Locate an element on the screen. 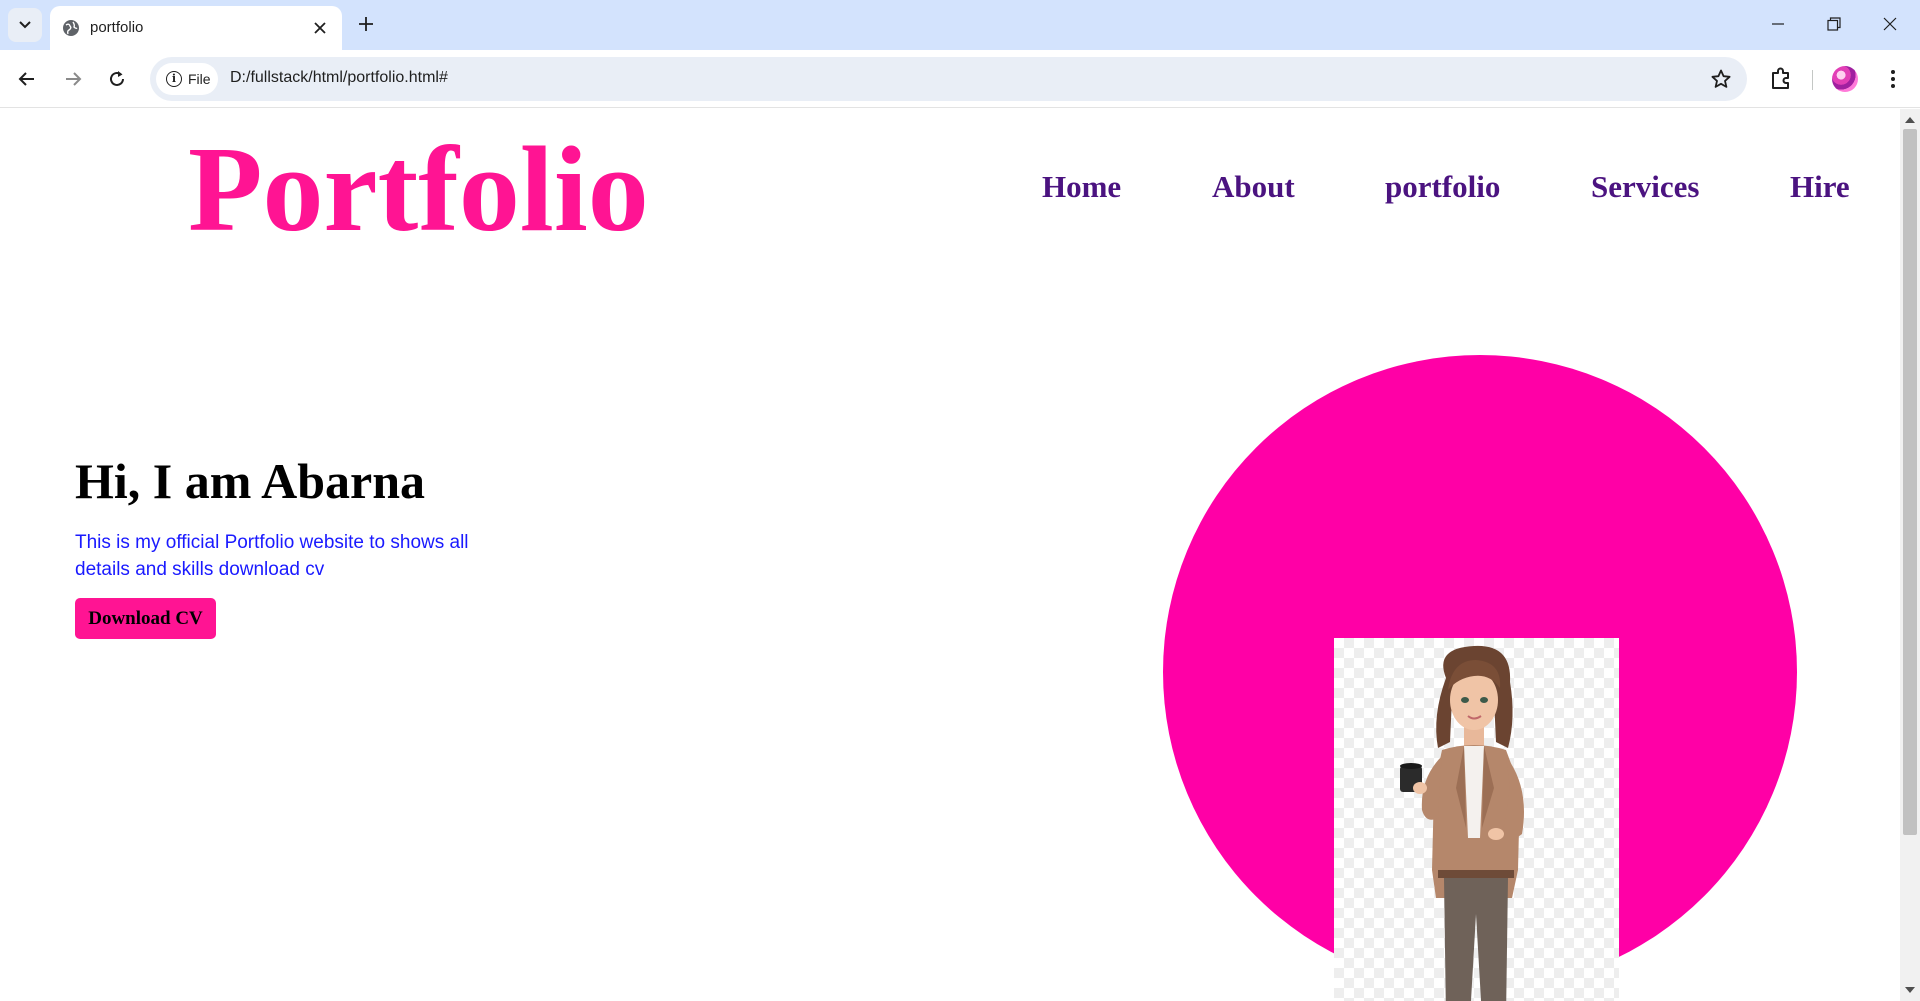  reload-button is located at coordinates (117, 79).